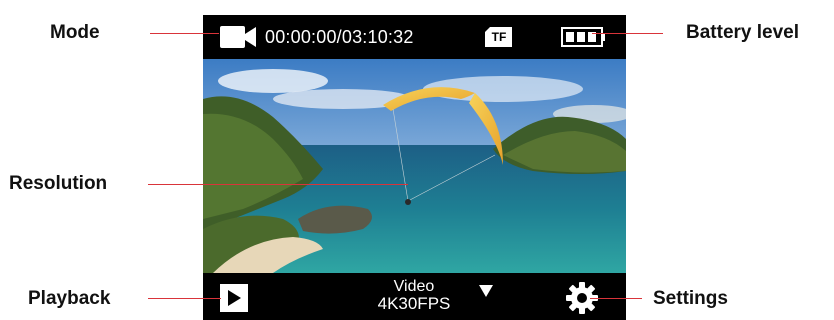 This screenshot has width=834, height=320. Describe the element at coordinates (69, 298) in the screenshot. I see `callout-playback: Playback` at that location.